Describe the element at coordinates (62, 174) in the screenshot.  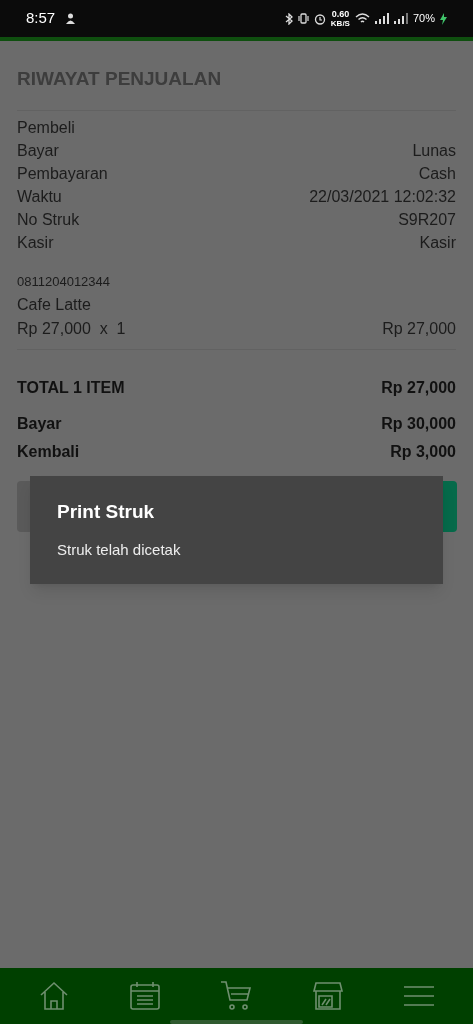
I see `row-label: Pembayaran` at that location.